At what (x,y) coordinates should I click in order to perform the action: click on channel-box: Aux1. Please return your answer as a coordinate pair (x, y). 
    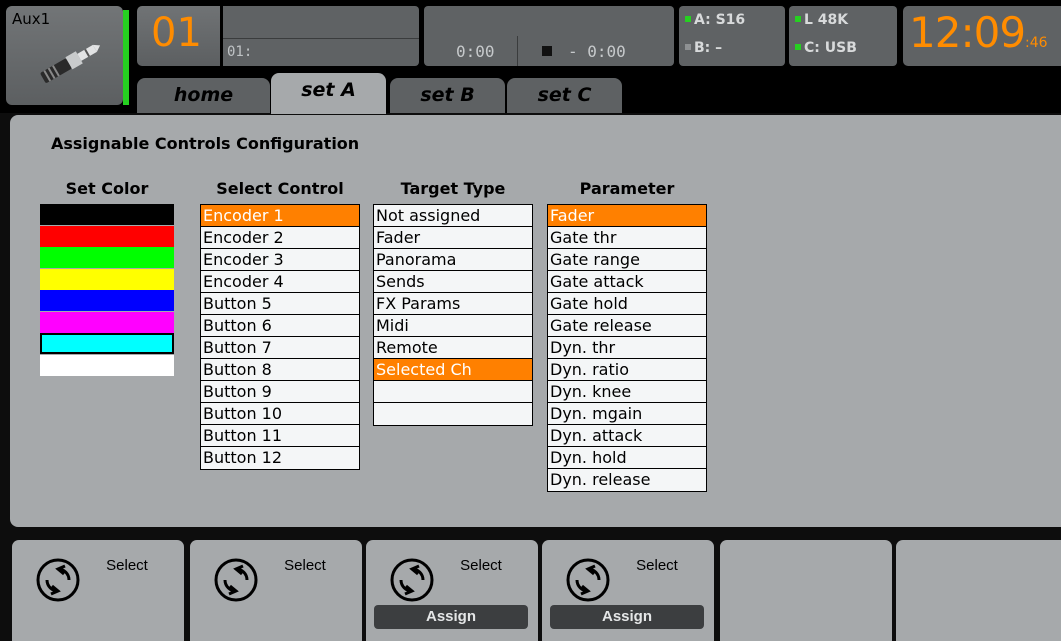
    Looking at the image, I should click on (64, 55).